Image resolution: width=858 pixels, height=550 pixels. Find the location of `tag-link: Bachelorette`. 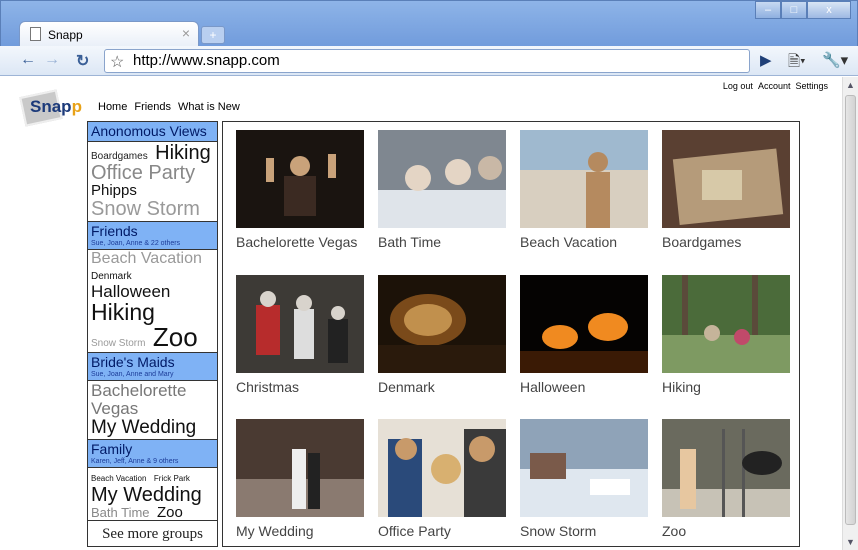

tag-link: Bachelorette is located at coordinates (138, 390).